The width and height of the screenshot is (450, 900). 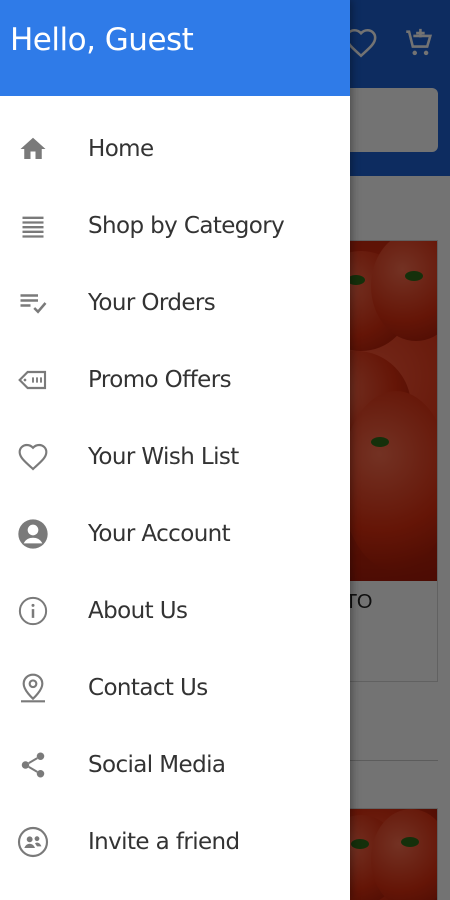 What do you see at coordinates (33, 765) in the screenshot?
I see `share-icon` at bounding box center [33, 765].